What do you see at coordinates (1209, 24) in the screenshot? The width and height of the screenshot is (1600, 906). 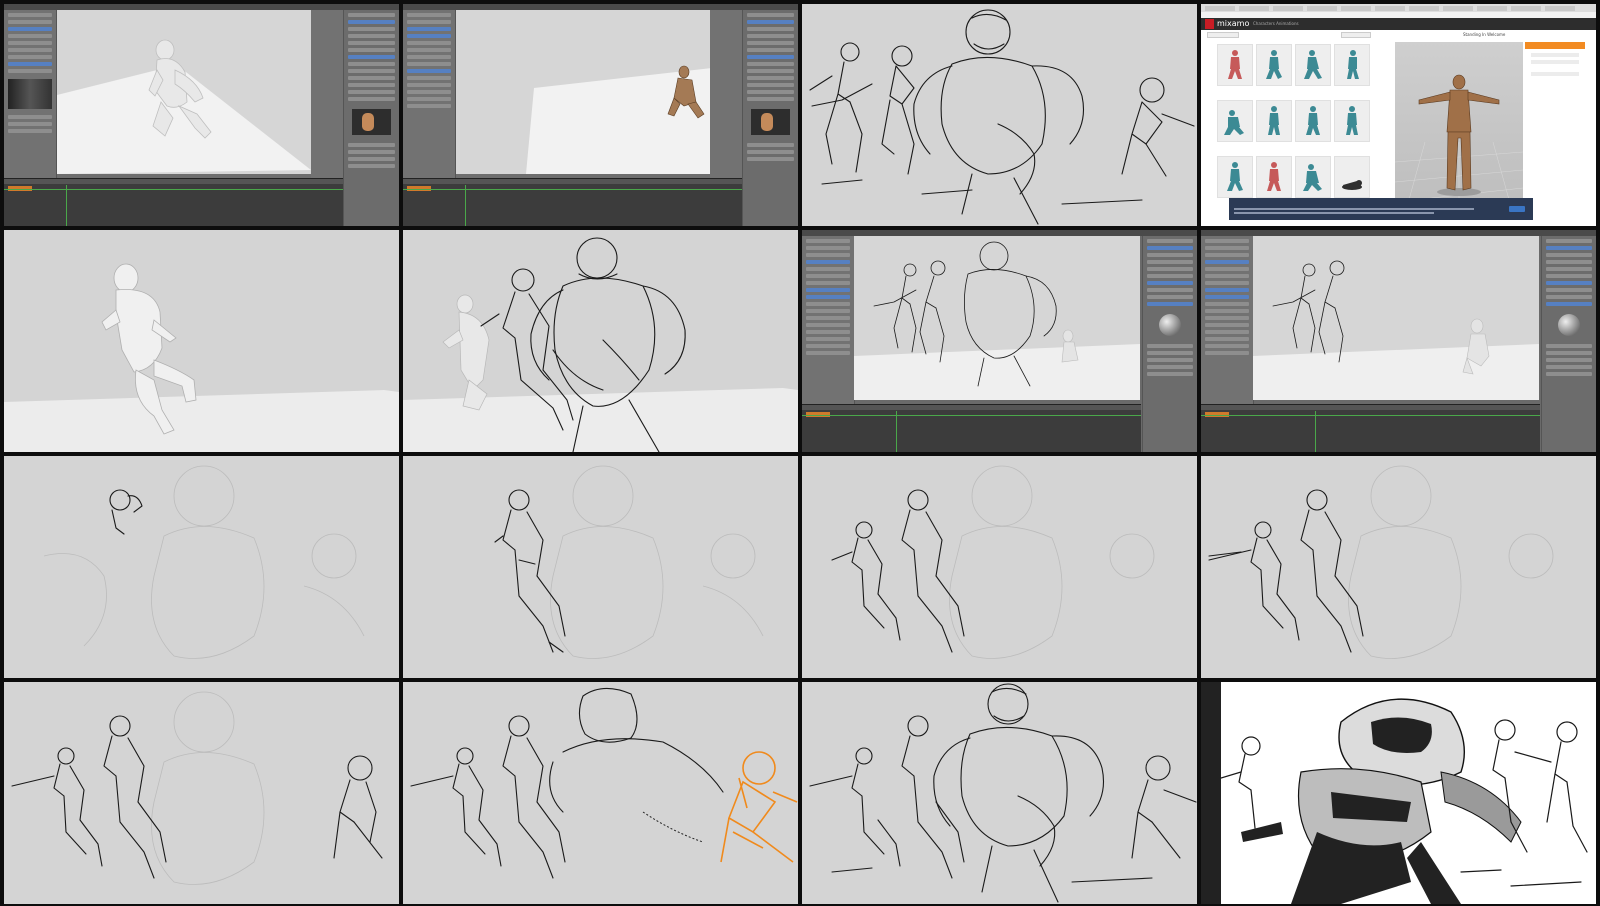 I see `mixamo-logo-icon` at bounding box center [1209, 24].